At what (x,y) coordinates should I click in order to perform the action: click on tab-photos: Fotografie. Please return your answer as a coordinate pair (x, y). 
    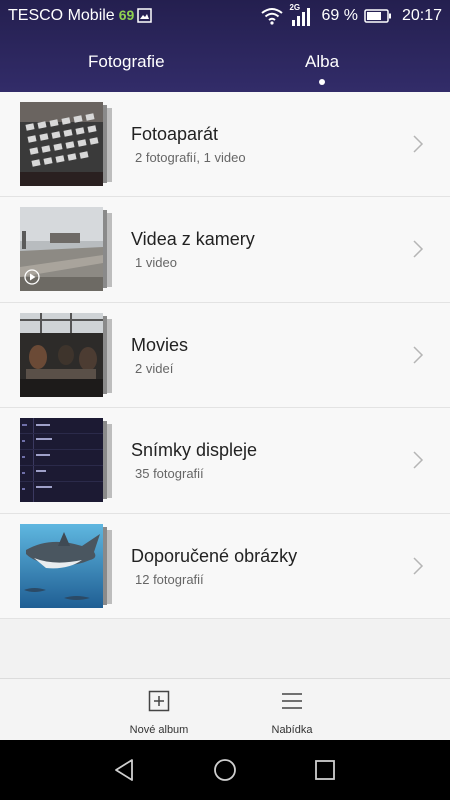
    Looking at the image, I should click on (126, 62).